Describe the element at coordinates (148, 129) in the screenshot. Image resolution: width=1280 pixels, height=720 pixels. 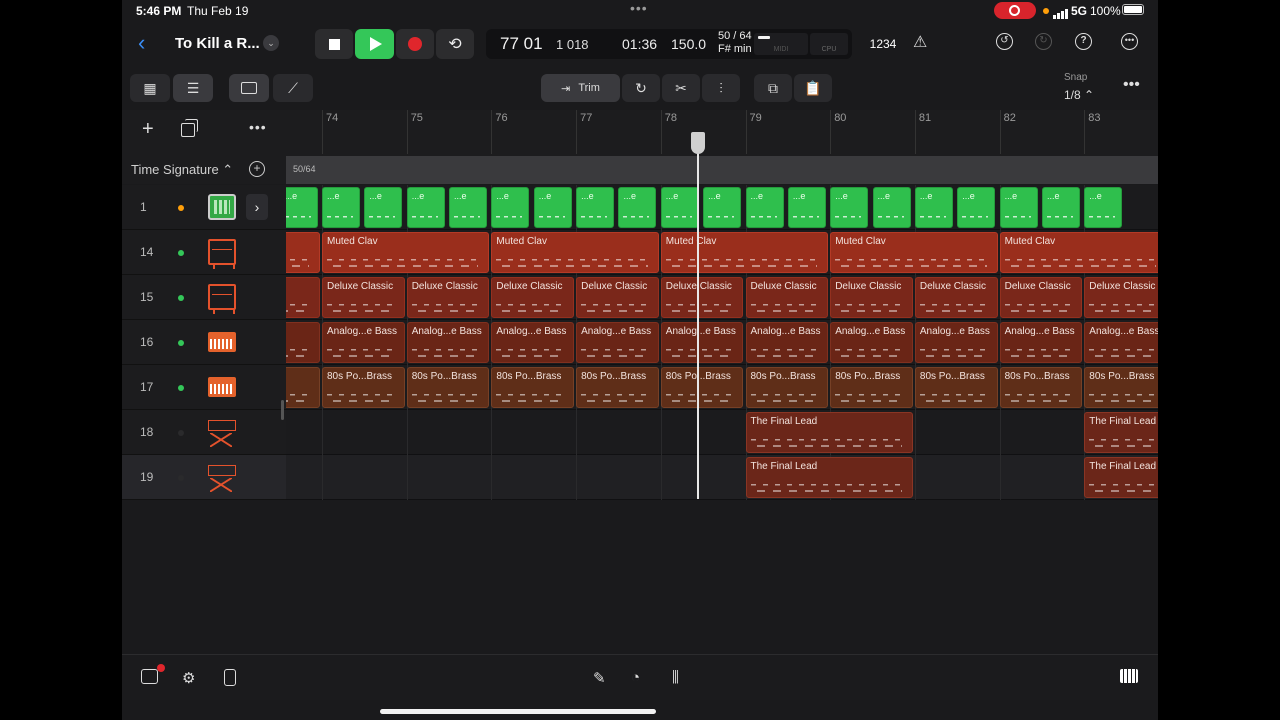
I see `add-track-icon: +` at that location.